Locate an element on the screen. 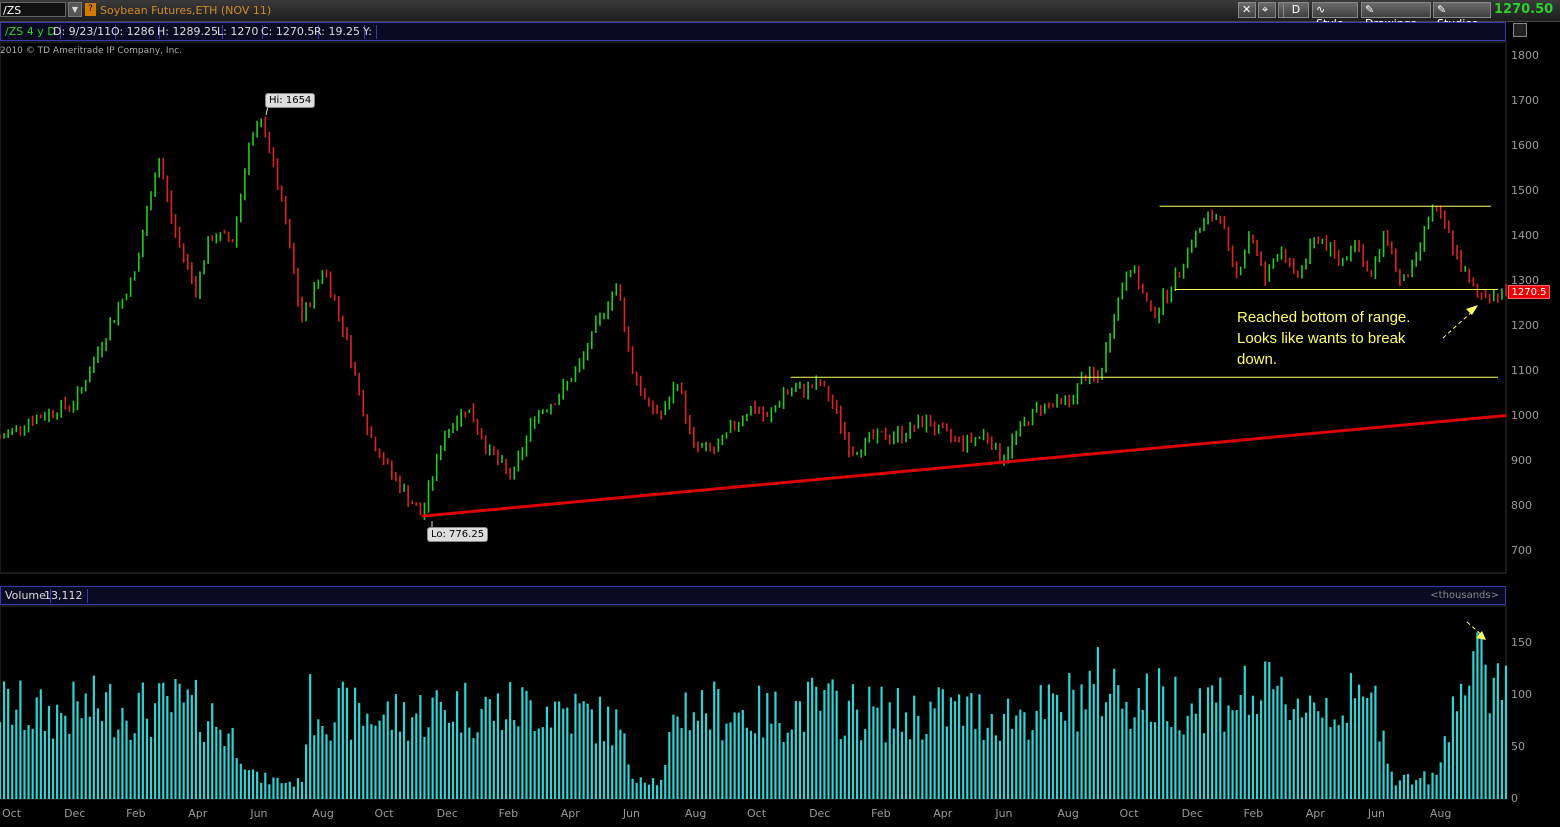 The width and height of the screenshot is (1560, 827). price-axis-label: 1000 is located at coordinates (1525, 415).